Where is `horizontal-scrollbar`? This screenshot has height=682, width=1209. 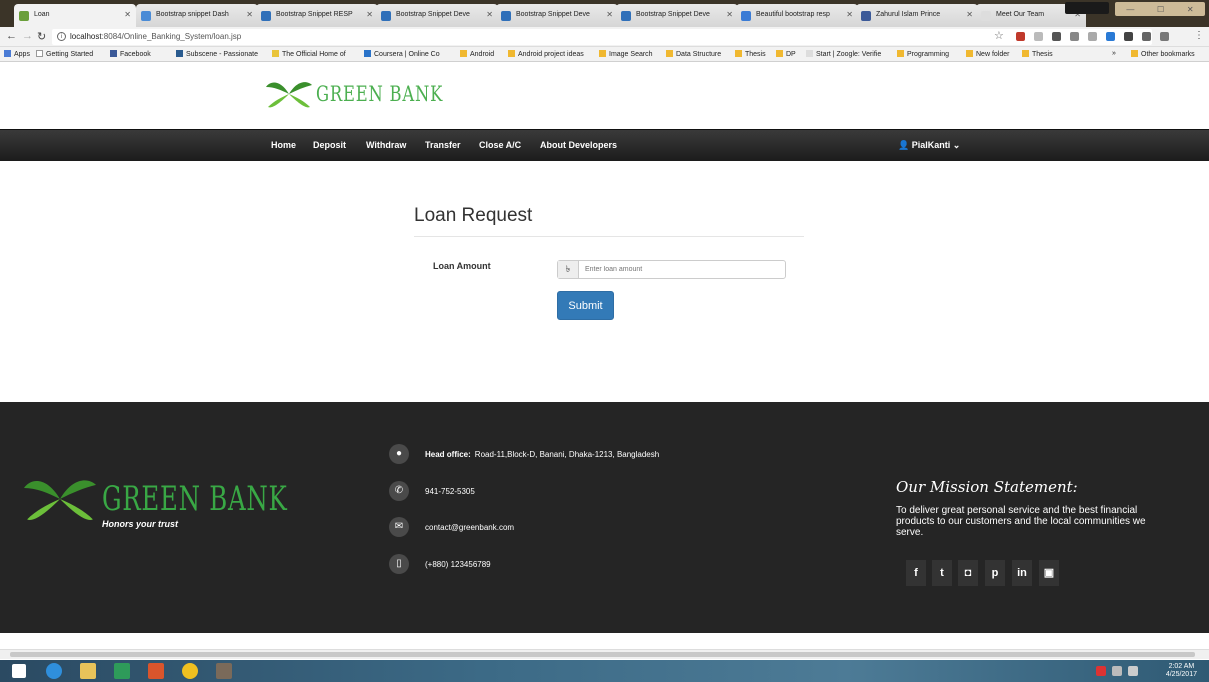
horizontal-scrollbar is located at coordinates (604, 654).